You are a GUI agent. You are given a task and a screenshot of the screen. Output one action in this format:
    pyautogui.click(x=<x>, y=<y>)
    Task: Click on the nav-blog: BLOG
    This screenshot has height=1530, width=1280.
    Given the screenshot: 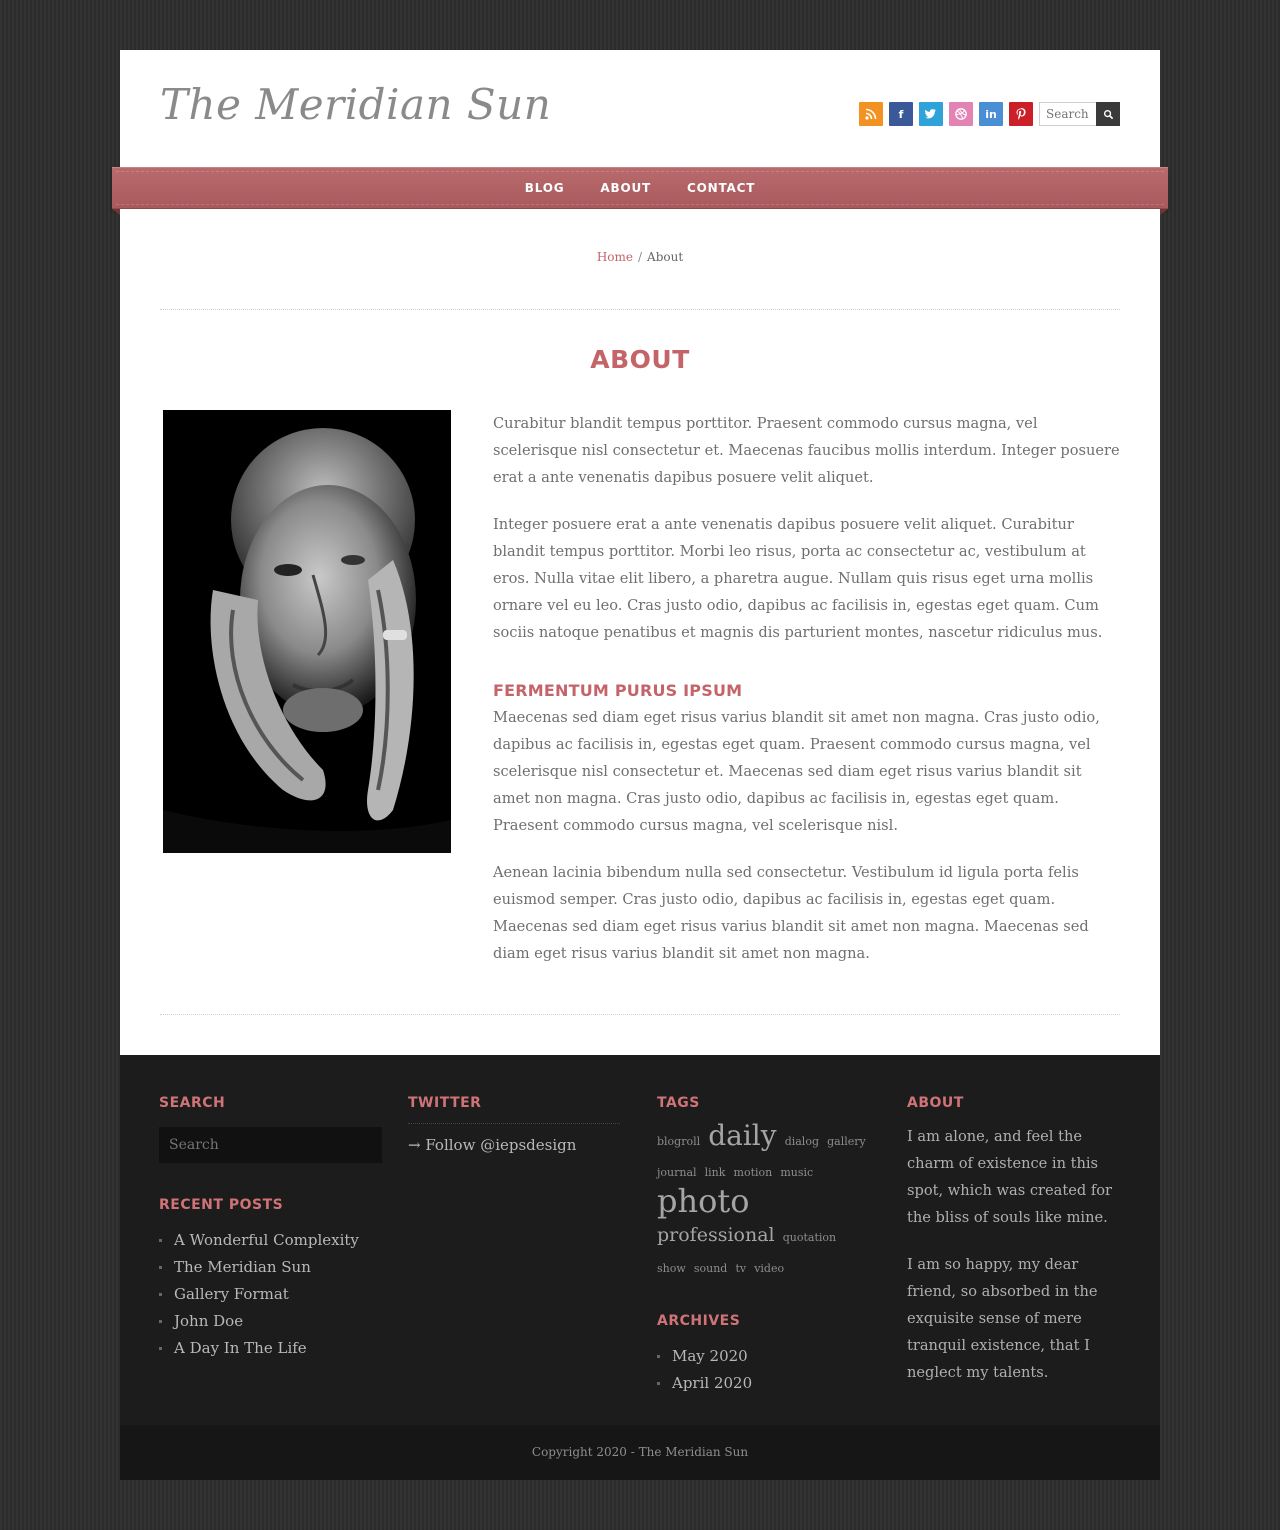 What is the action you would take?
    pyautogui.click(x=545, y=188)
    